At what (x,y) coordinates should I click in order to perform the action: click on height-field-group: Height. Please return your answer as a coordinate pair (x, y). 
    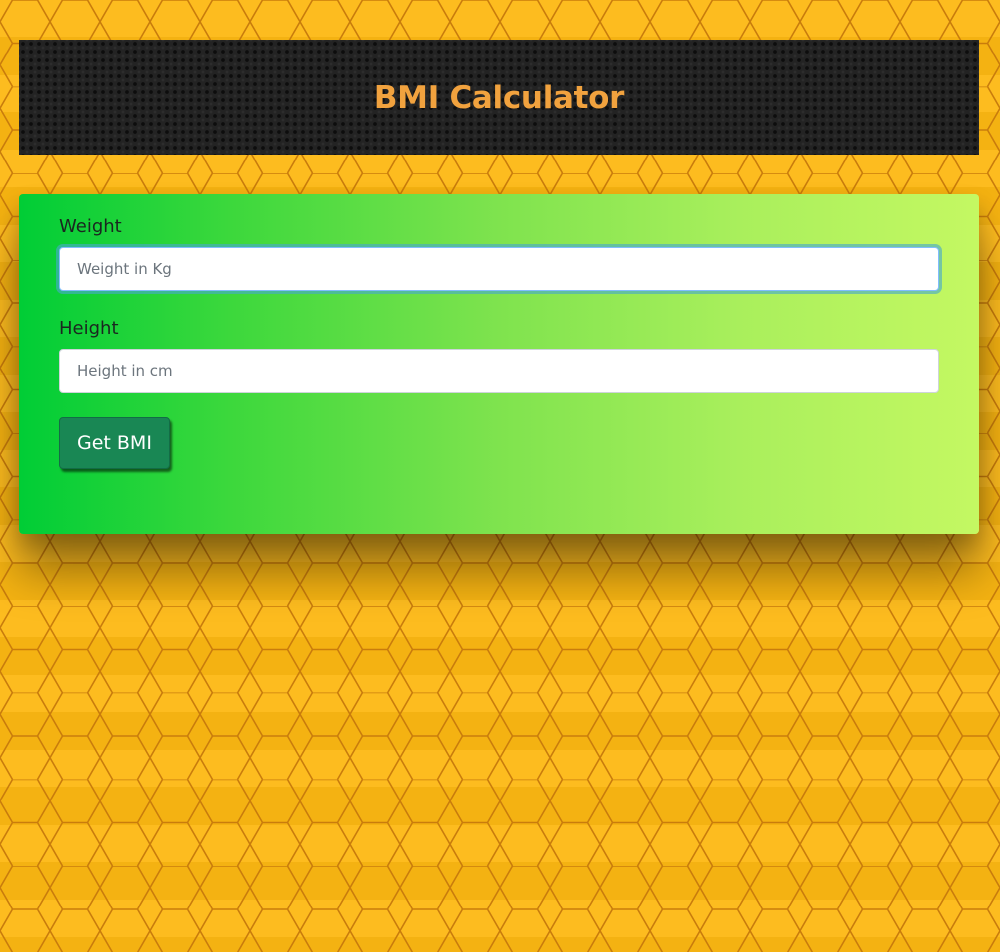
    Looking at the image, I should click on (499, 355).